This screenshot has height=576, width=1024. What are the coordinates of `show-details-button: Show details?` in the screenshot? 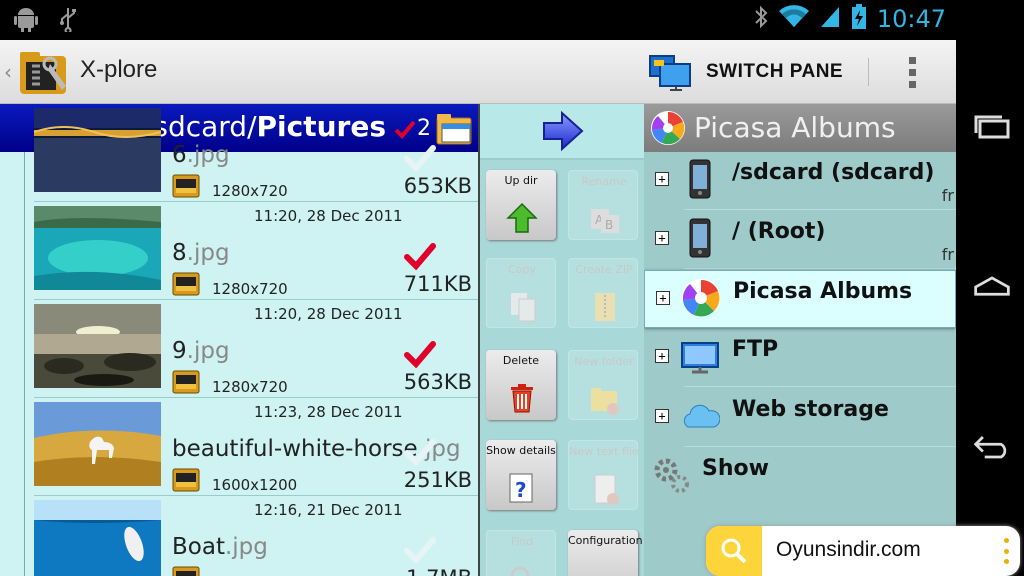 It's located at (521, 475).